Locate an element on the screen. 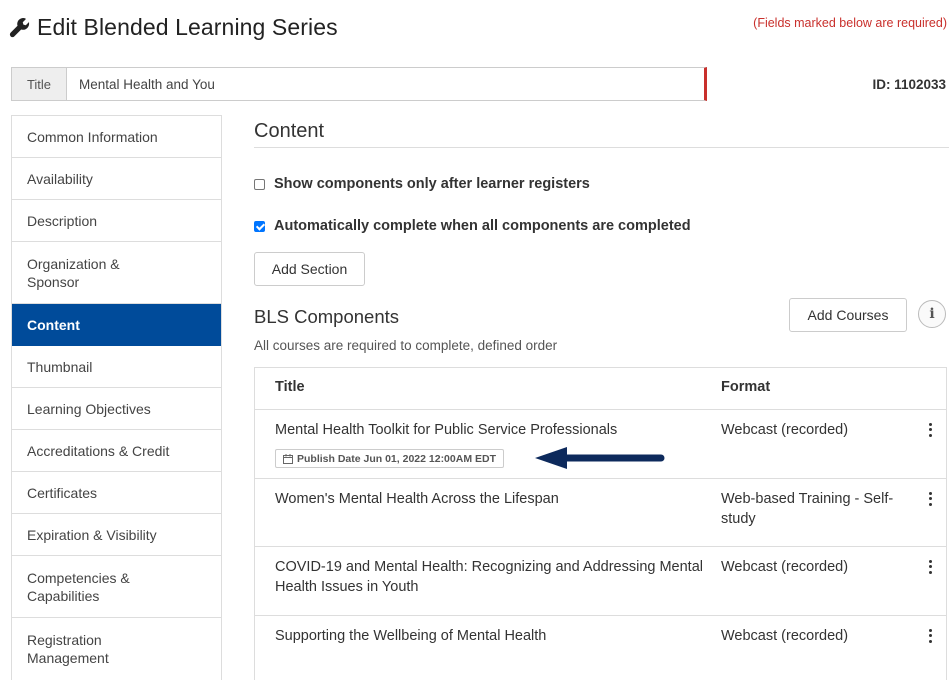  sidebar-item-availability: Availability is located at coordinates (116, 179).